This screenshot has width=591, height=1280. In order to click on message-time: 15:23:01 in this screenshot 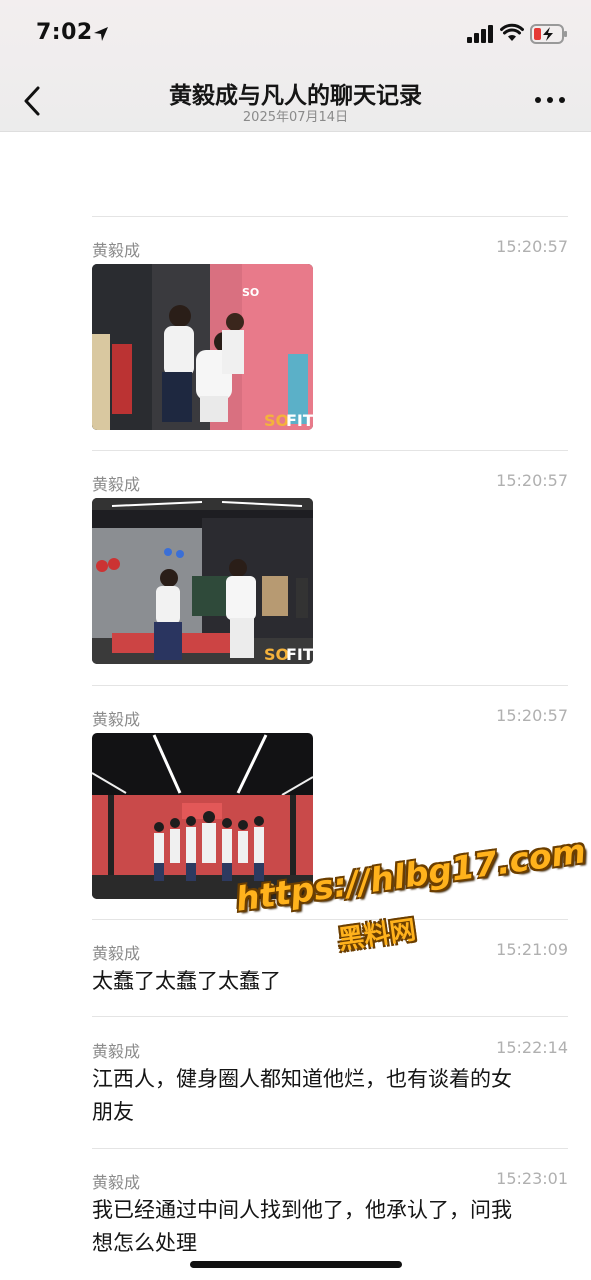, I will do `click(532, 1178)`.